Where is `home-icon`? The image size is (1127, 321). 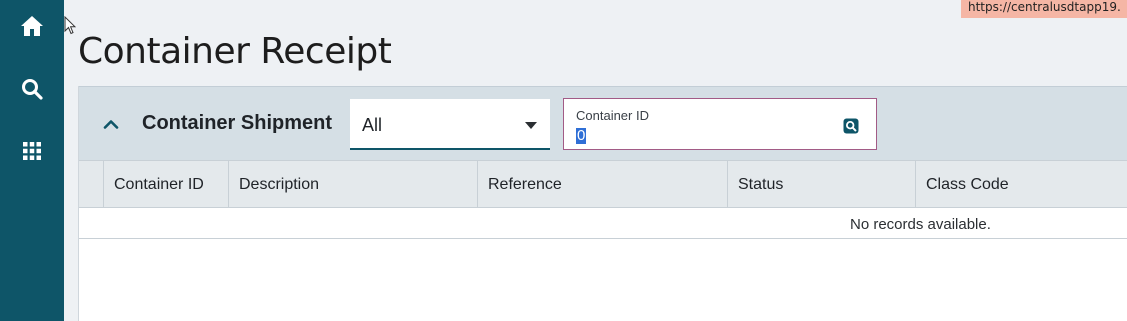 home-icon is located at coordinates (32, 26).